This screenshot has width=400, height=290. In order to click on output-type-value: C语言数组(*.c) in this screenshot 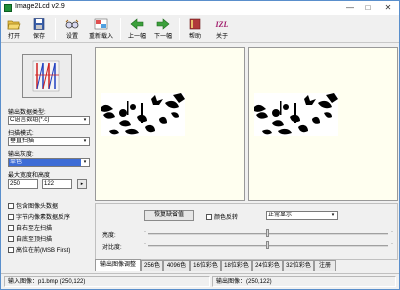, I will do `click(30, 120)`.